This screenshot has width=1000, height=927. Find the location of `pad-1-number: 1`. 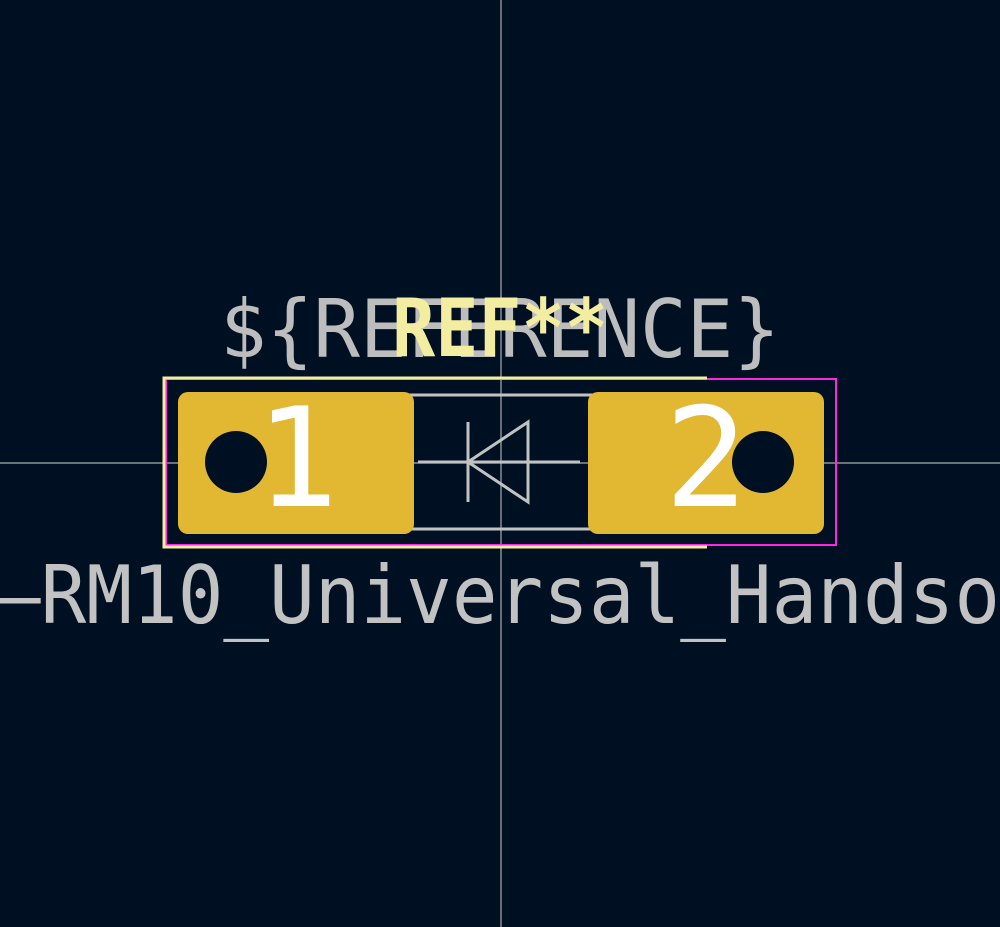

pad-1-number: 1 is located at coordinates (296, 458).